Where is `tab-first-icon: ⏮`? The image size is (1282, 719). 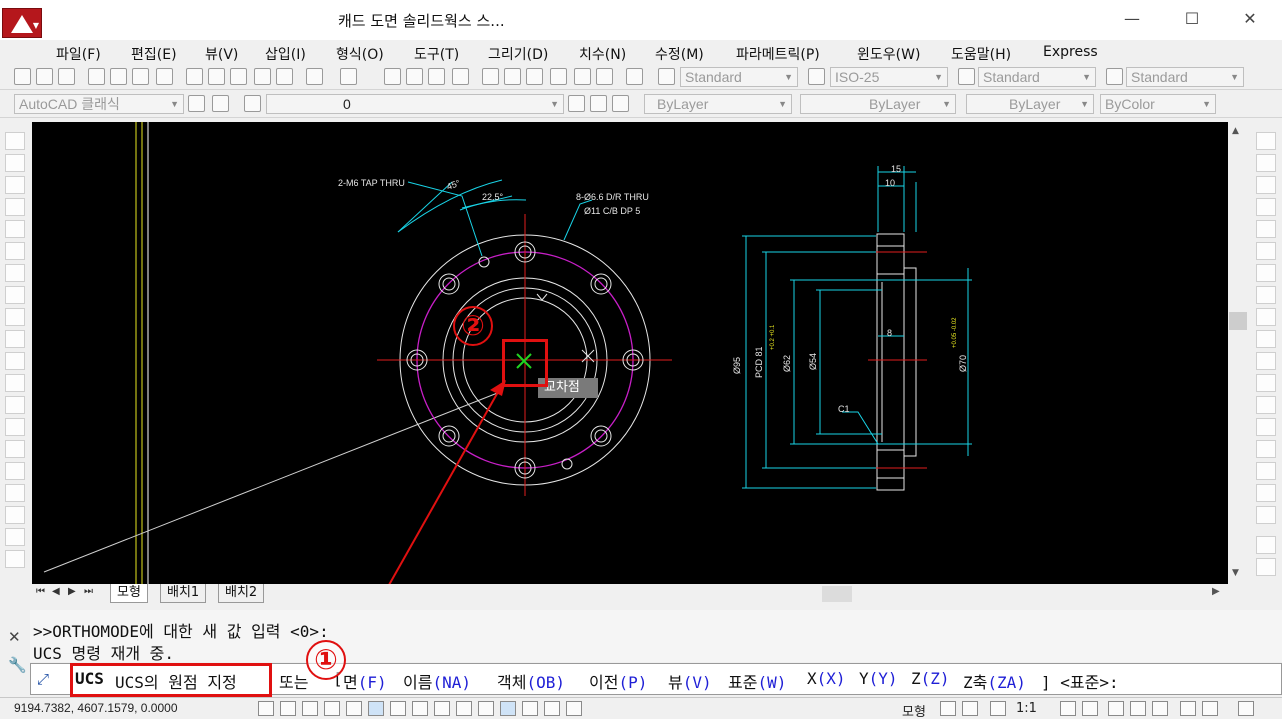 tab-first-icon: ⏮ is located at coordinates (40, 591).